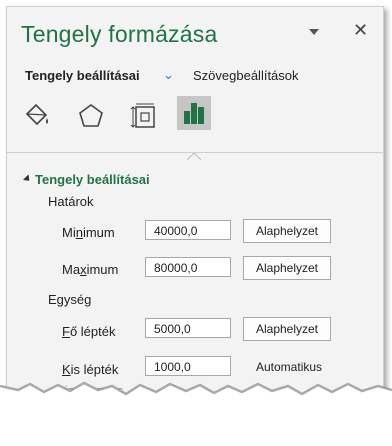 This screenshot has width=392, height=446. What do you see at coordinates (27, 179) in the screenshot?
I see `collapse-triangle-icon` at bounding box center [27, 179].